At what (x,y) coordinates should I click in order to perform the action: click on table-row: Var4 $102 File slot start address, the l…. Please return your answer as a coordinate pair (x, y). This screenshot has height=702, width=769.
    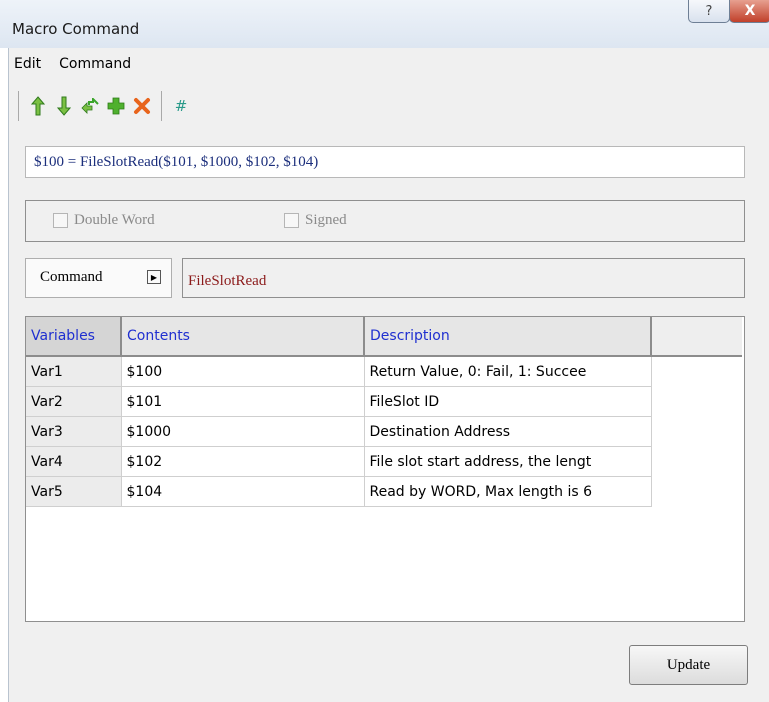
    Looking at the image, I should click on (384, 461).